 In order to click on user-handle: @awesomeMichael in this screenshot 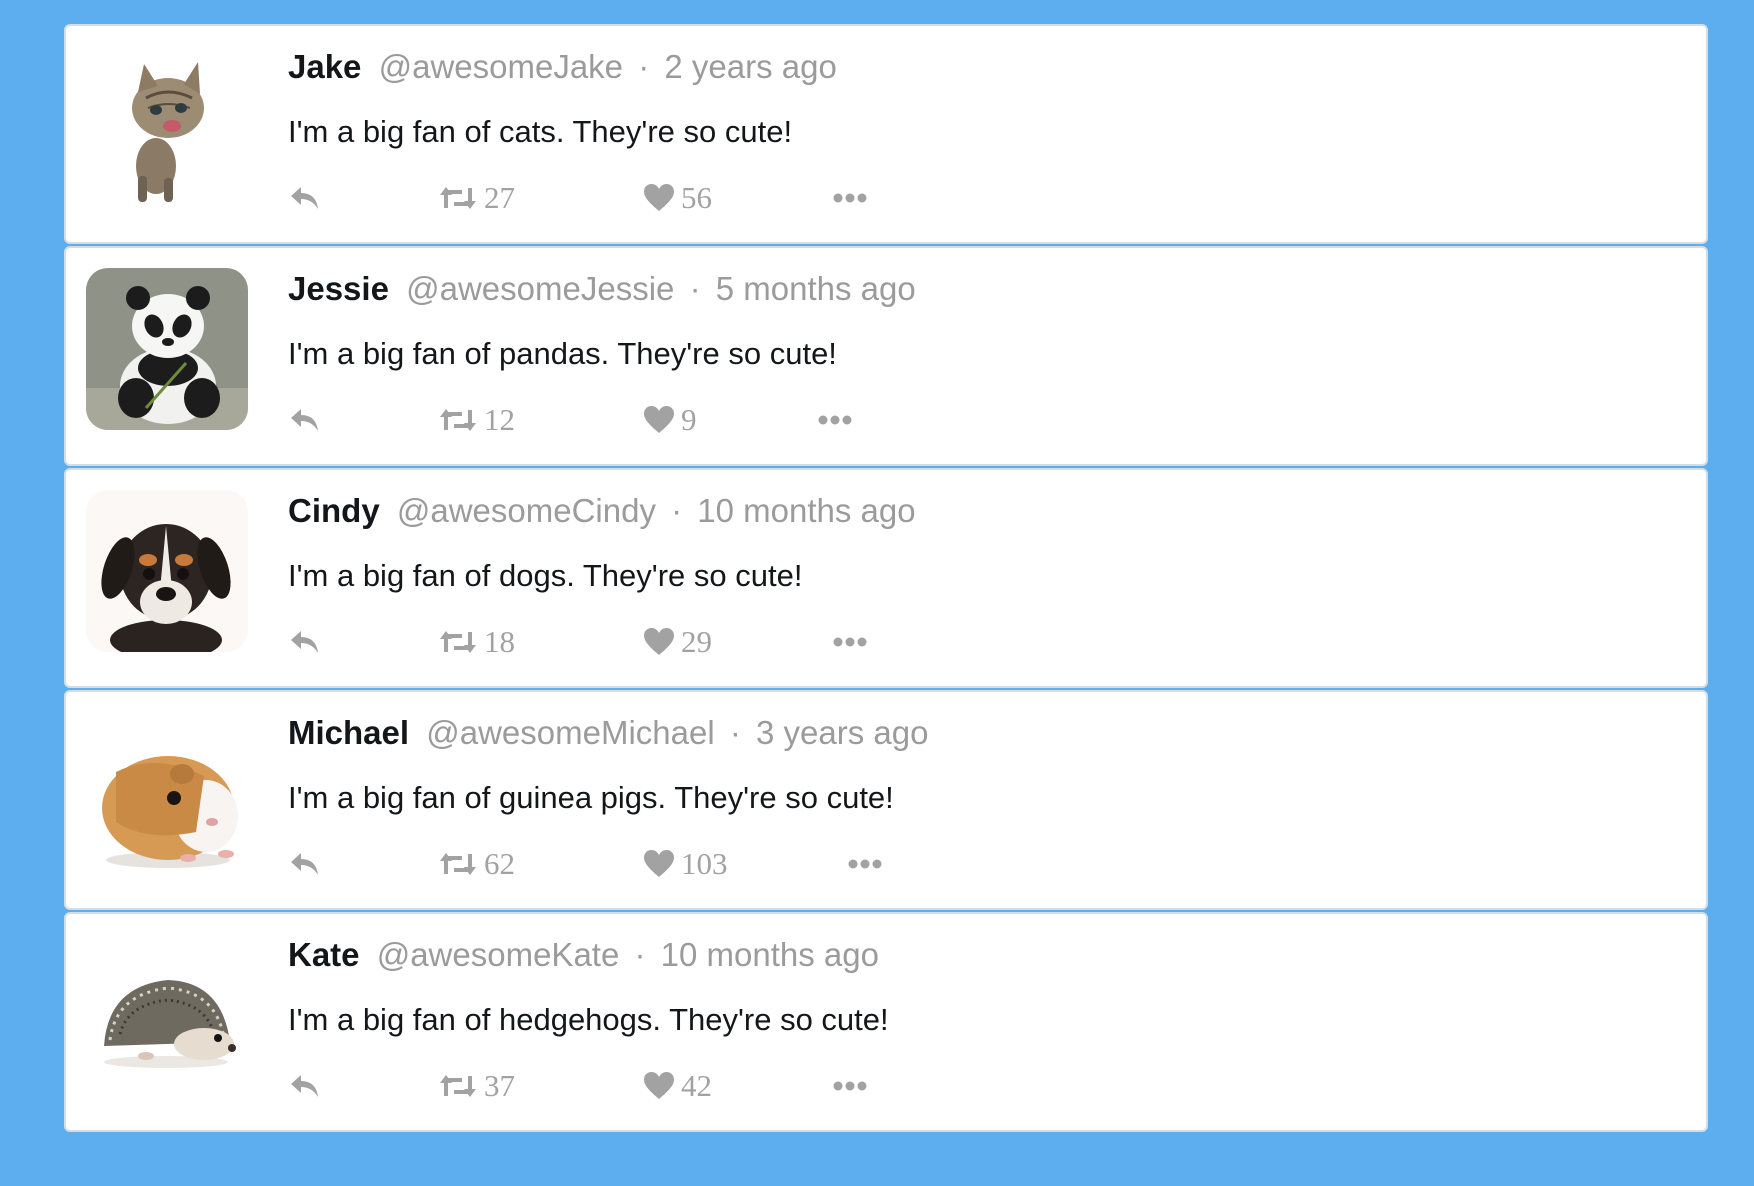, I will do `click(570, 732)`.